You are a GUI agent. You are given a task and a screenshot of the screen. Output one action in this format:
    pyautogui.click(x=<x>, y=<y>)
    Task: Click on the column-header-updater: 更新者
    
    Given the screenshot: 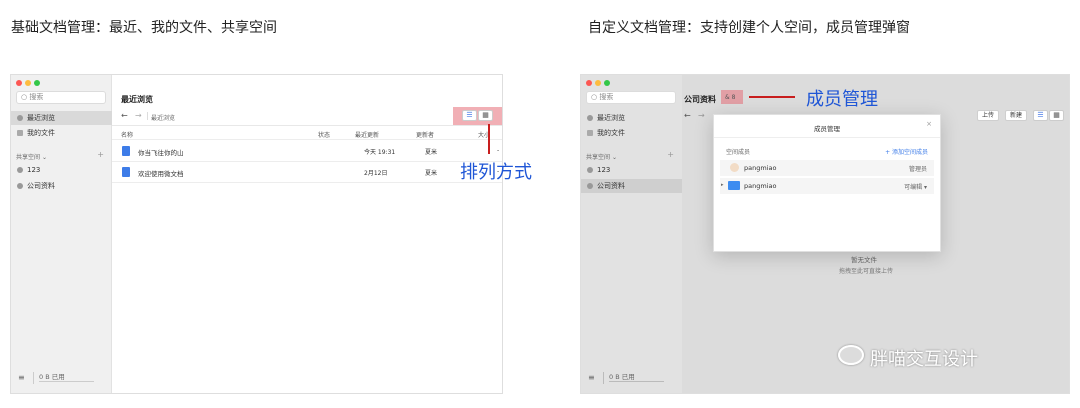 What is the action you would take?
    pyautogui.click(x=425, y=134)
    